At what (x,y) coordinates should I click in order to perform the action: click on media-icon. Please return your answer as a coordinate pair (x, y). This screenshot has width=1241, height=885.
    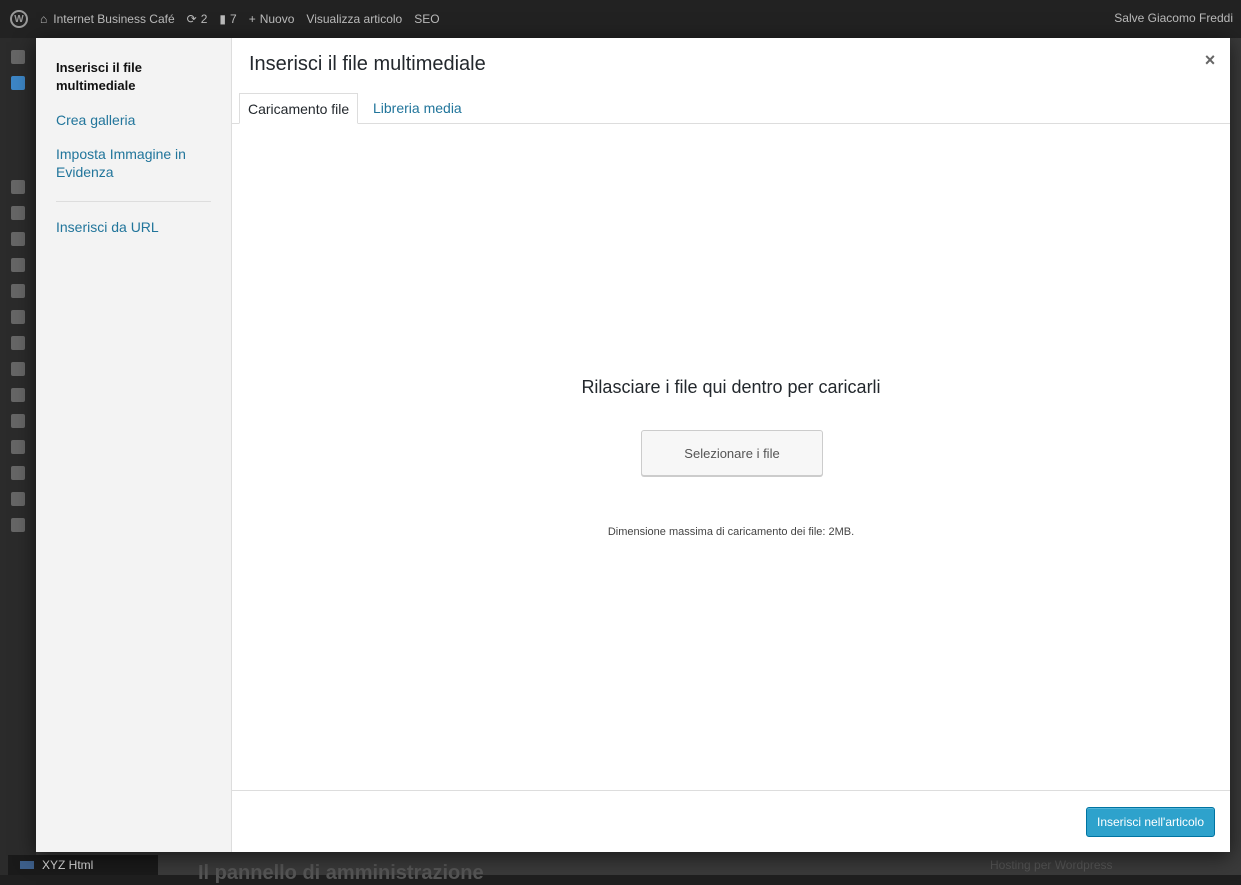
    Looking at the image, I should click on (18, 187).